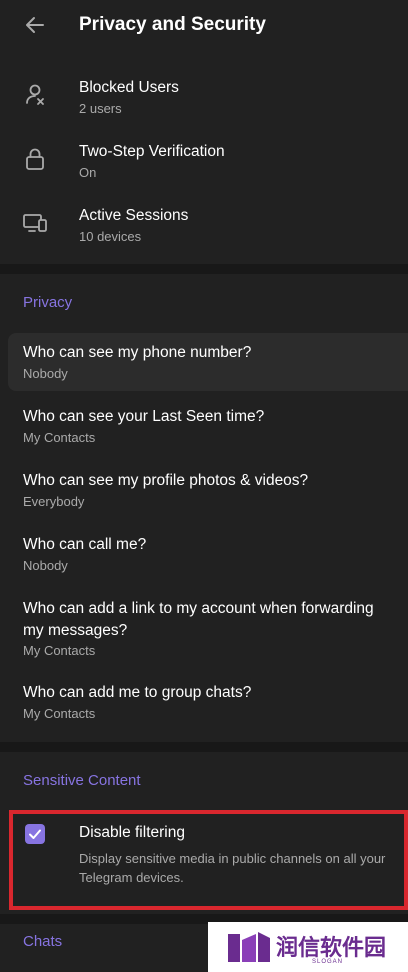  Describe the element at coordinates (134, 215) in the screenshot. I see `active-sessions-title: Active Sessions` at that location.